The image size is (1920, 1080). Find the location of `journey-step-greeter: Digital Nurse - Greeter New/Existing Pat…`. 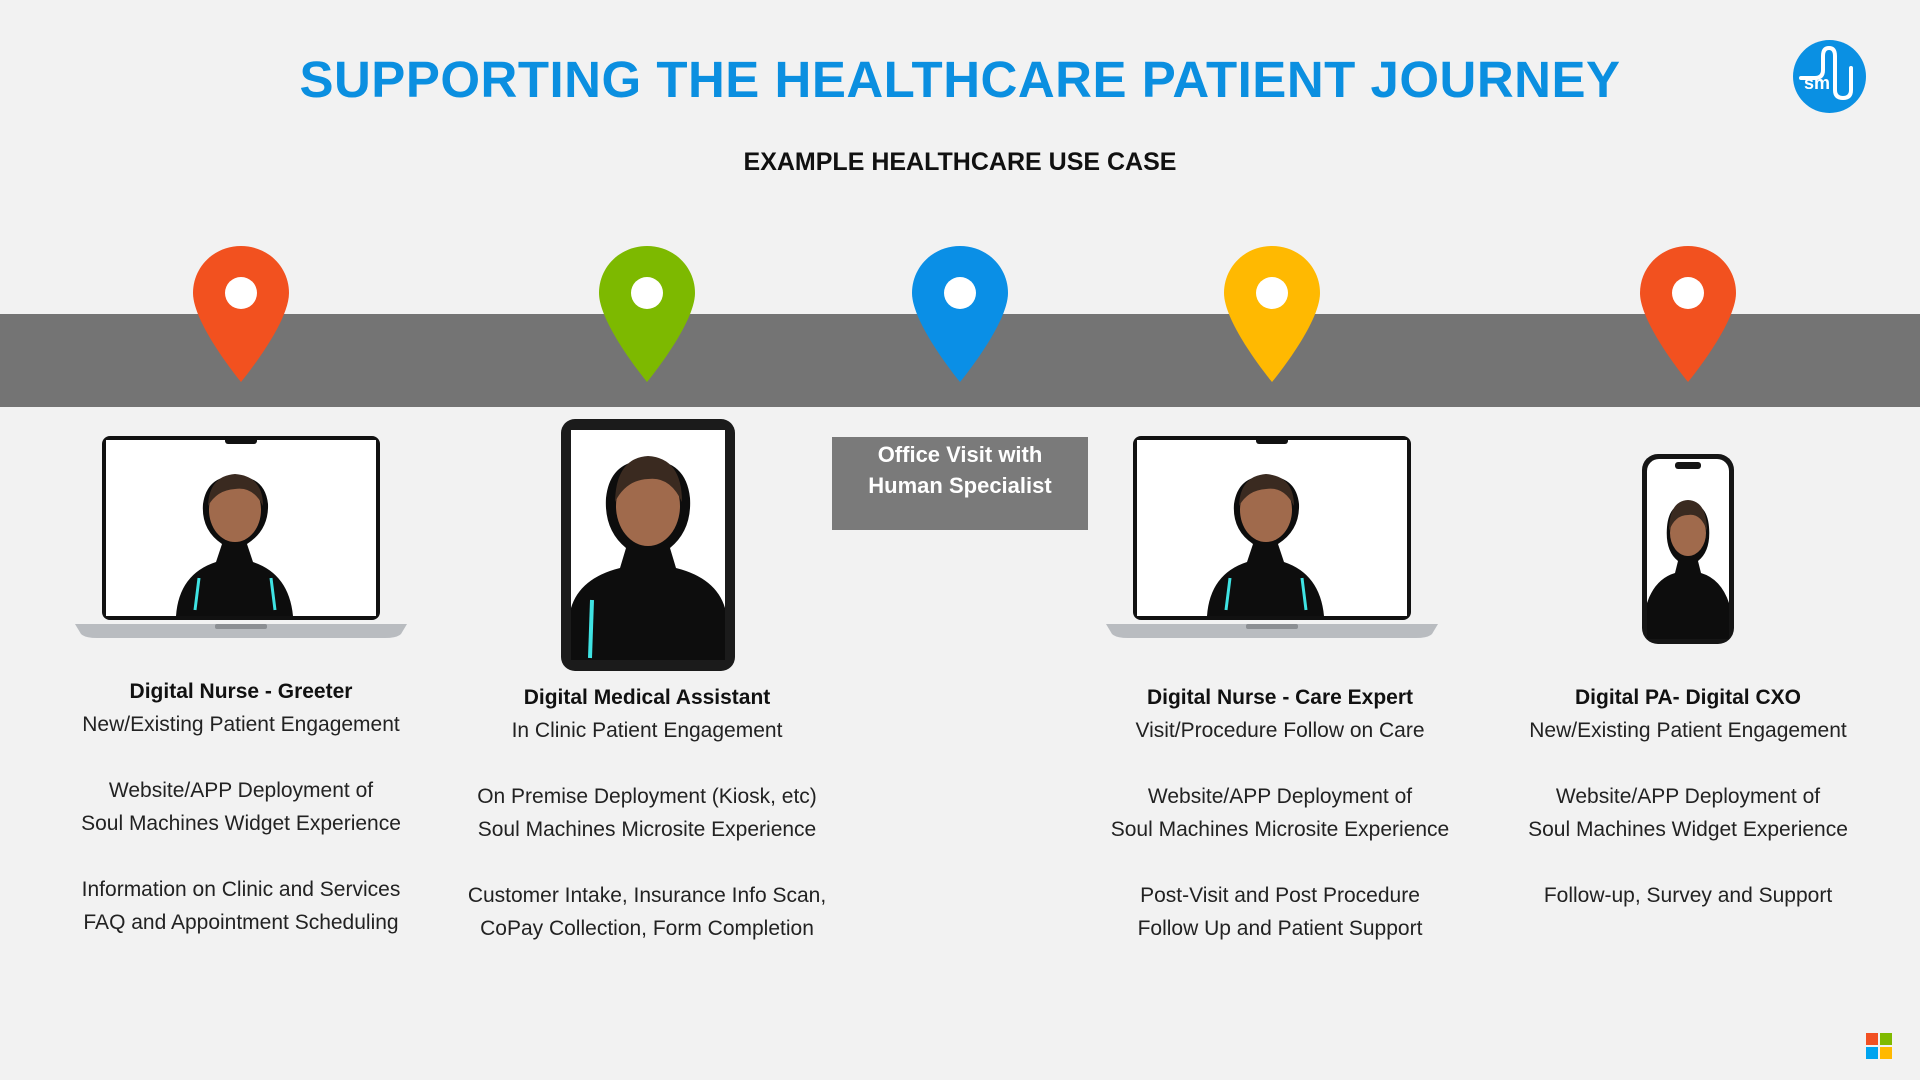

journey-step-greeter: Digital Nurse - Greeter New/Existing Pat… is located at coordinates (241, 807).